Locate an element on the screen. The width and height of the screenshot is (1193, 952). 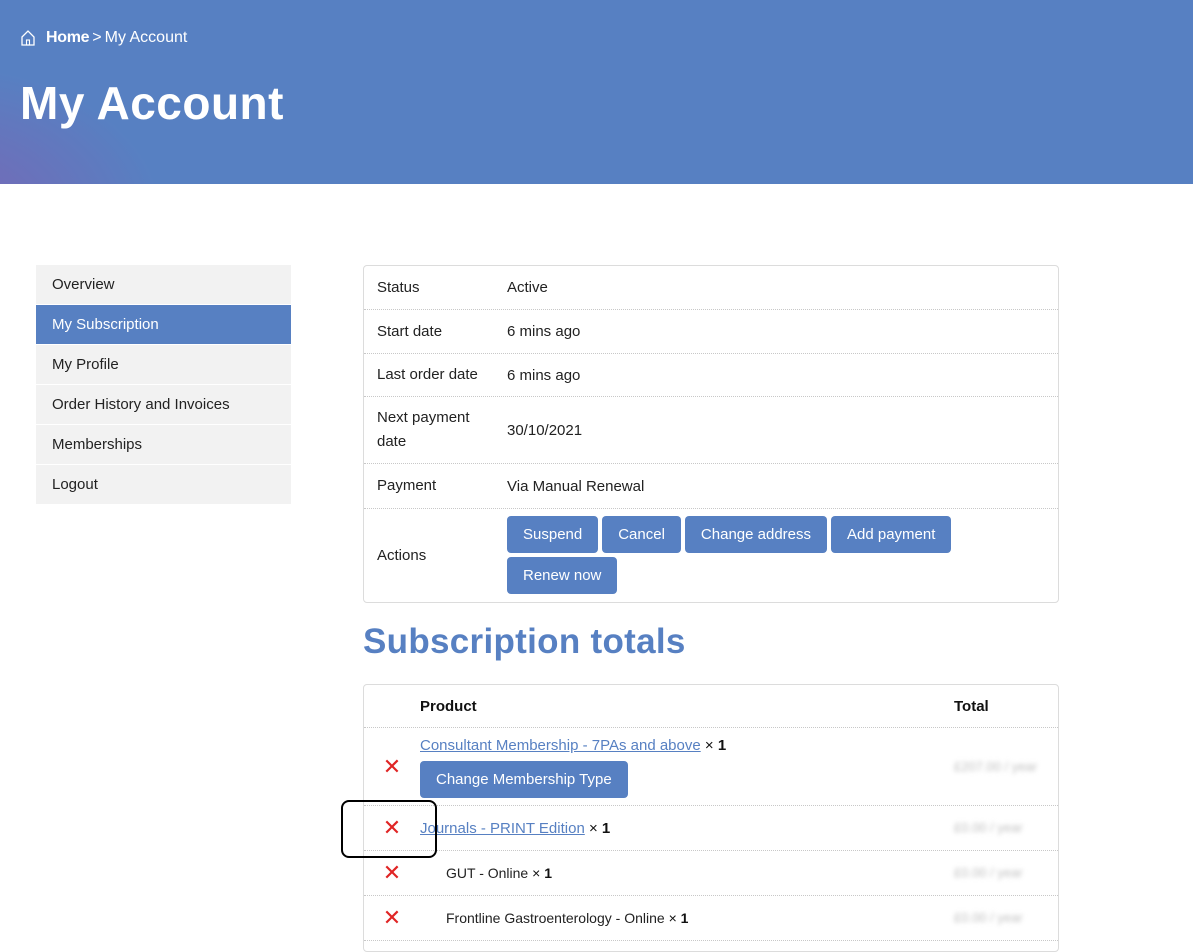
payment-label: Payment is located at coordinates (407, 485).